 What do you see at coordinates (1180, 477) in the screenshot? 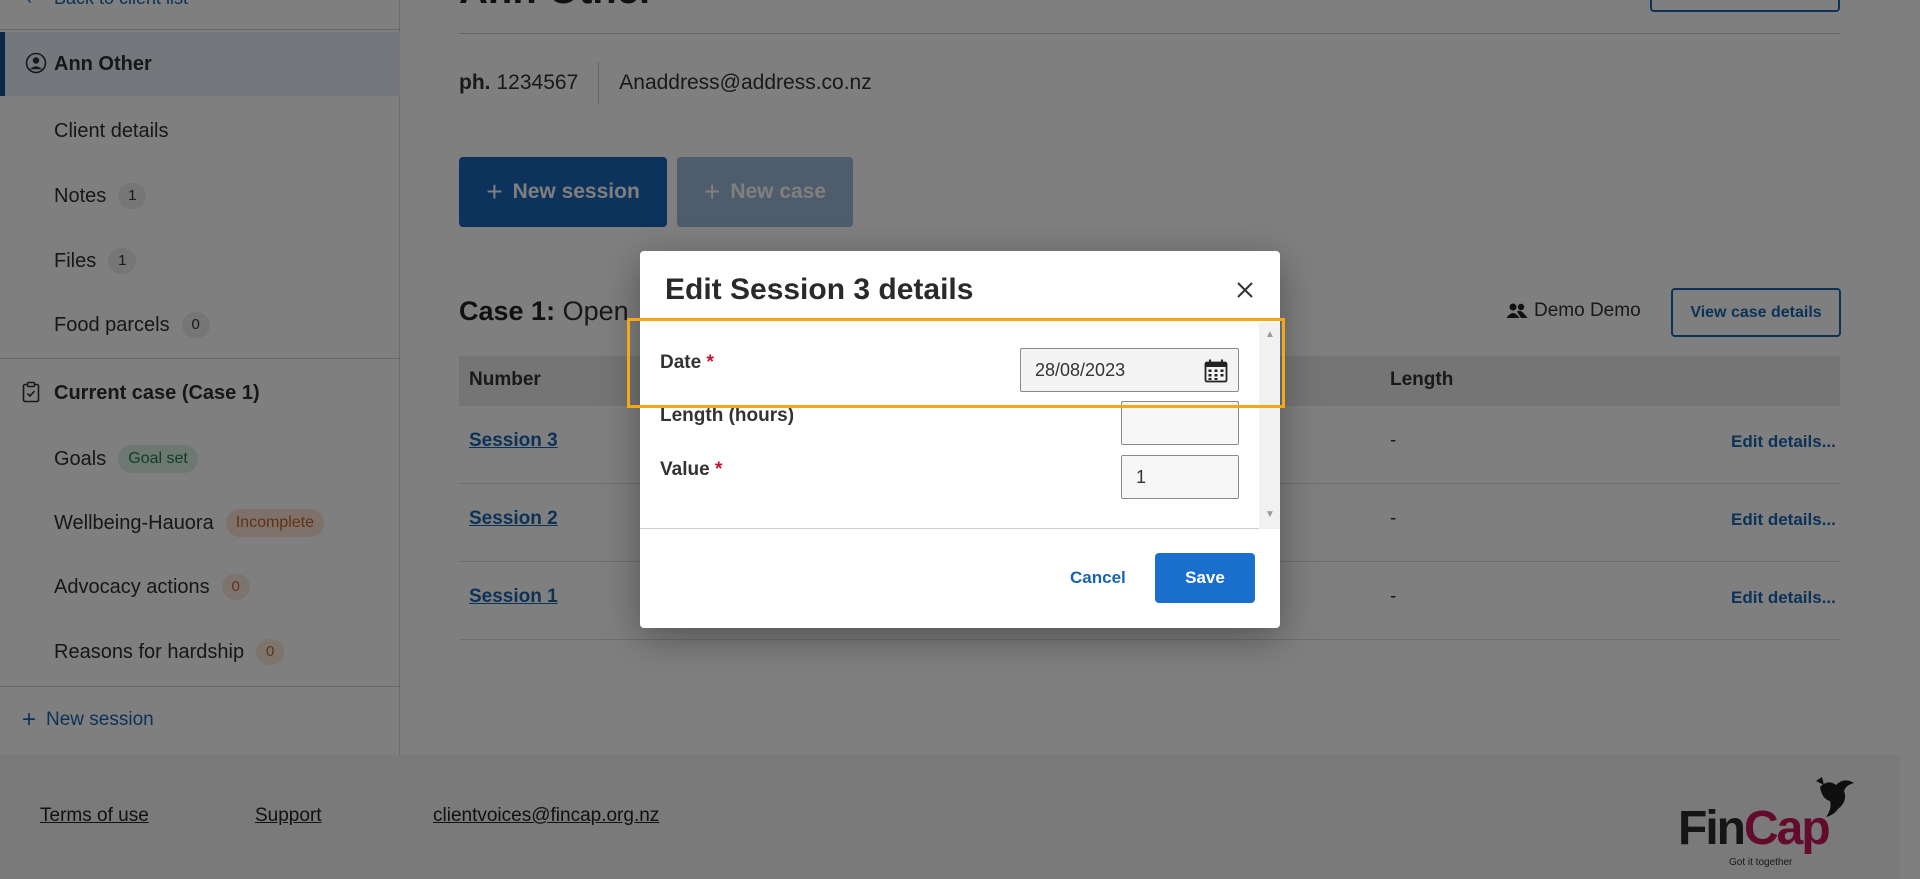
I see `value-input: 1` at bounding box center [1180, 477].